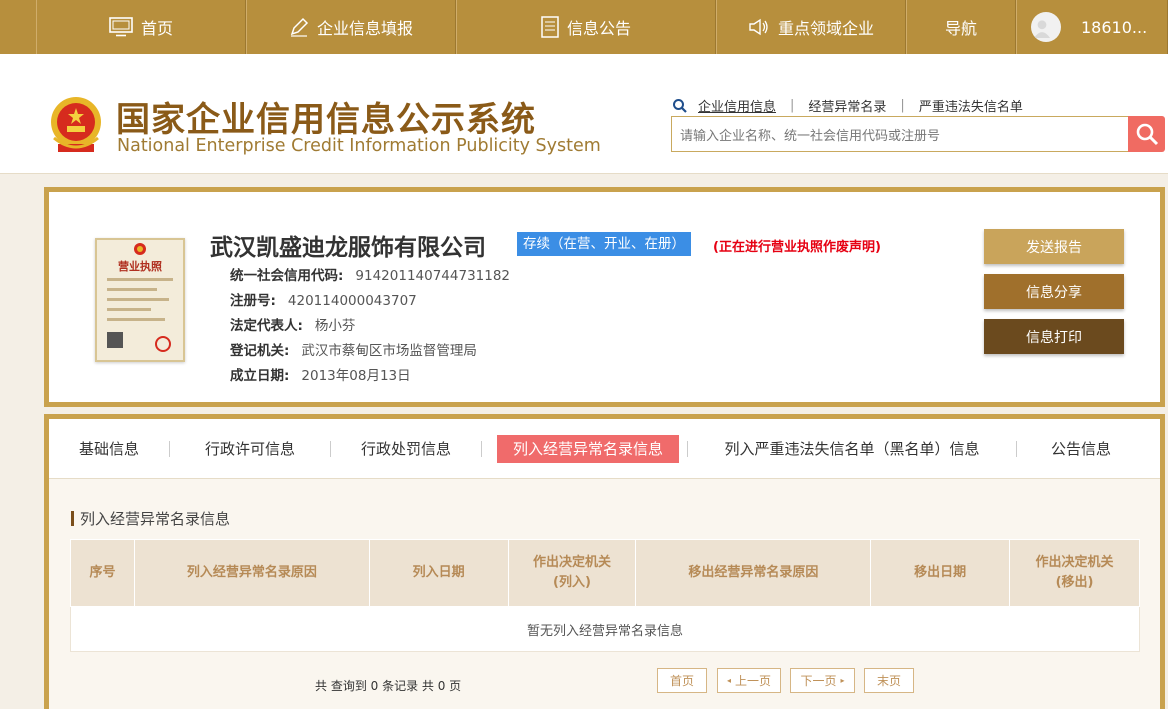 This screenshot has height=709, width=1168. I want to click on nav-home-label: 首页, so click(156, 28).